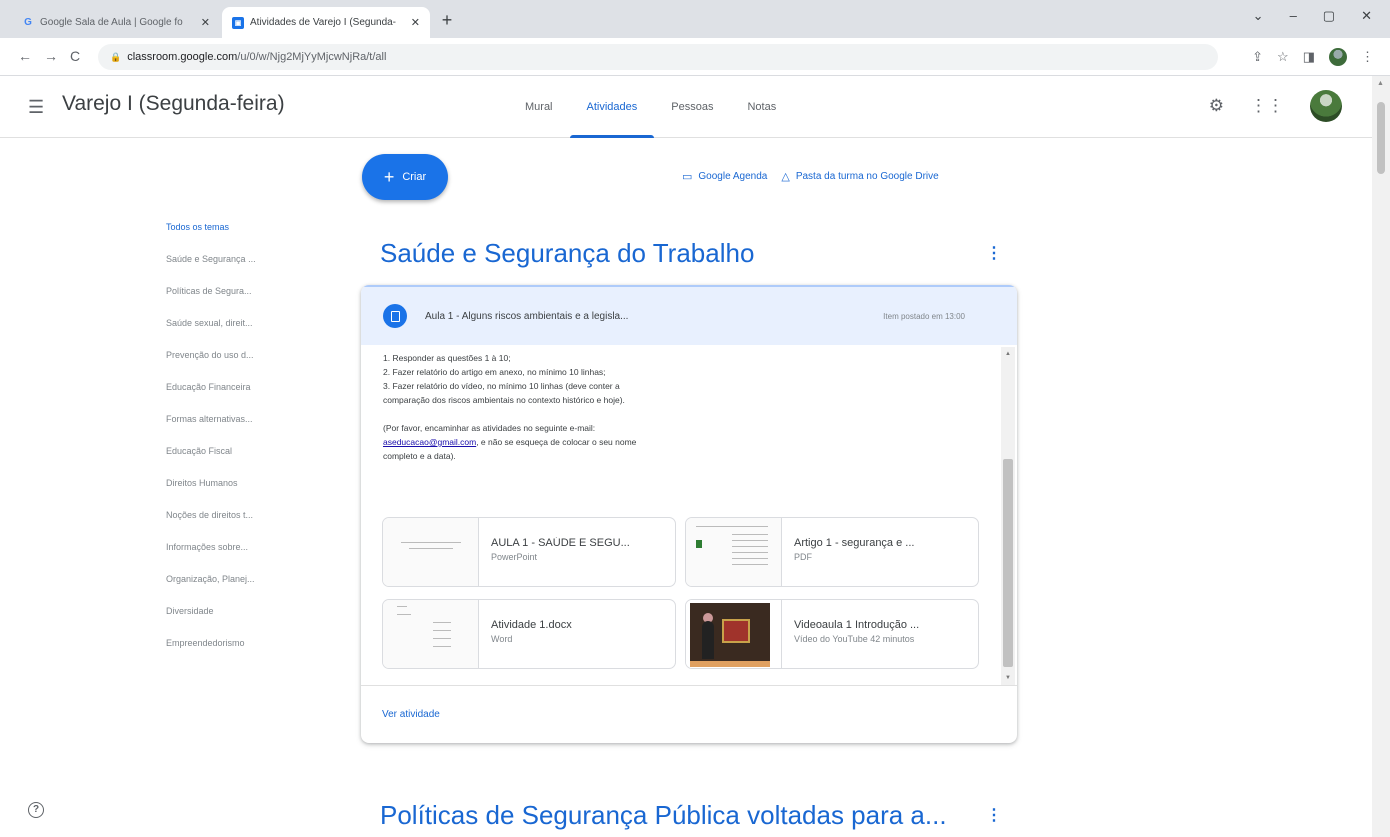 This screenshot has width=1390, height=837. What do you see at coordinates (1381, 138) in the screenshot?
I see `page-scrollbar-thumb` at bounding box center [1381, 138].